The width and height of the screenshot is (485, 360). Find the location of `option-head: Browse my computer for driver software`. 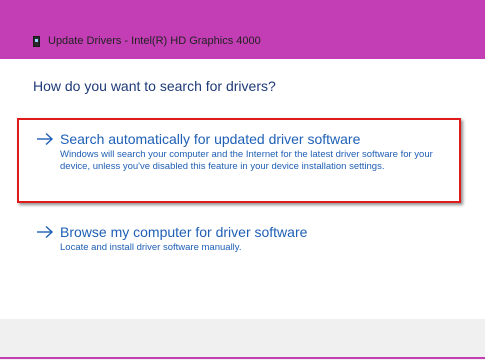

option-head: Browse my computer for driver software is located at coordinates (251, 232).